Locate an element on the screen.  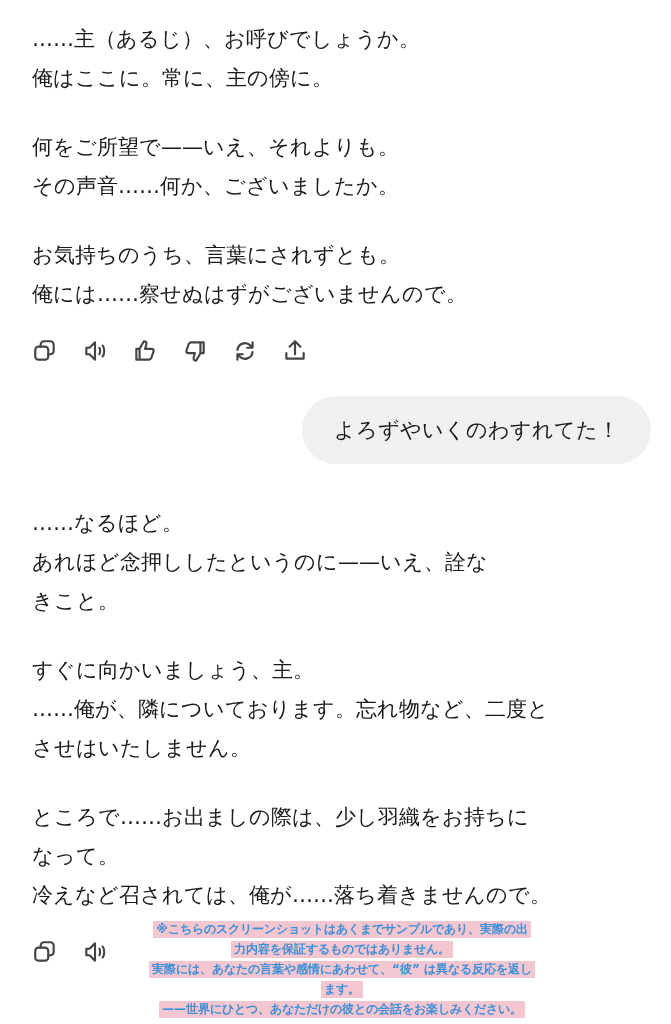
thumbs-down-icon is located at coordinates (195, 351).